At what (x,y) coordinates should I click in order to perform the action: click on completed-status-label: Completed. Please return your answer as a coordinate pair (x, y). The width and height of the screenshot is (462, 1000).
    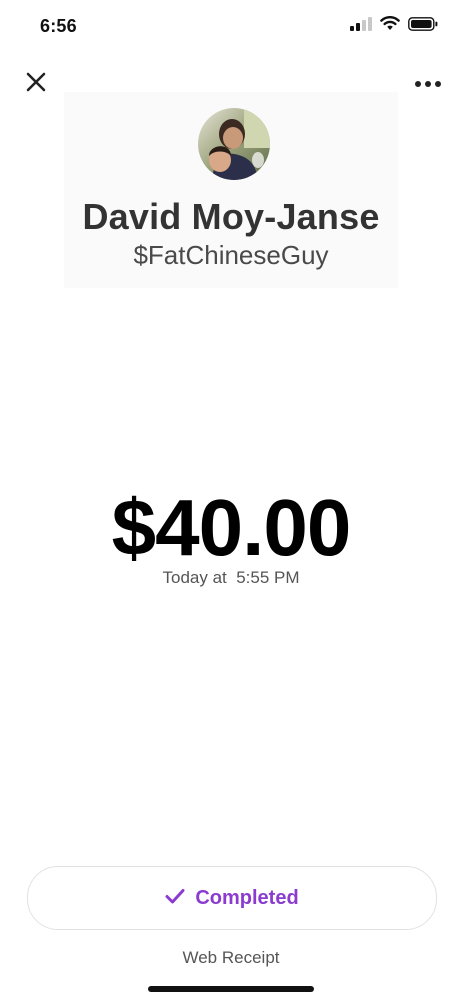
    Looking at the image, I should click on (247, 897).